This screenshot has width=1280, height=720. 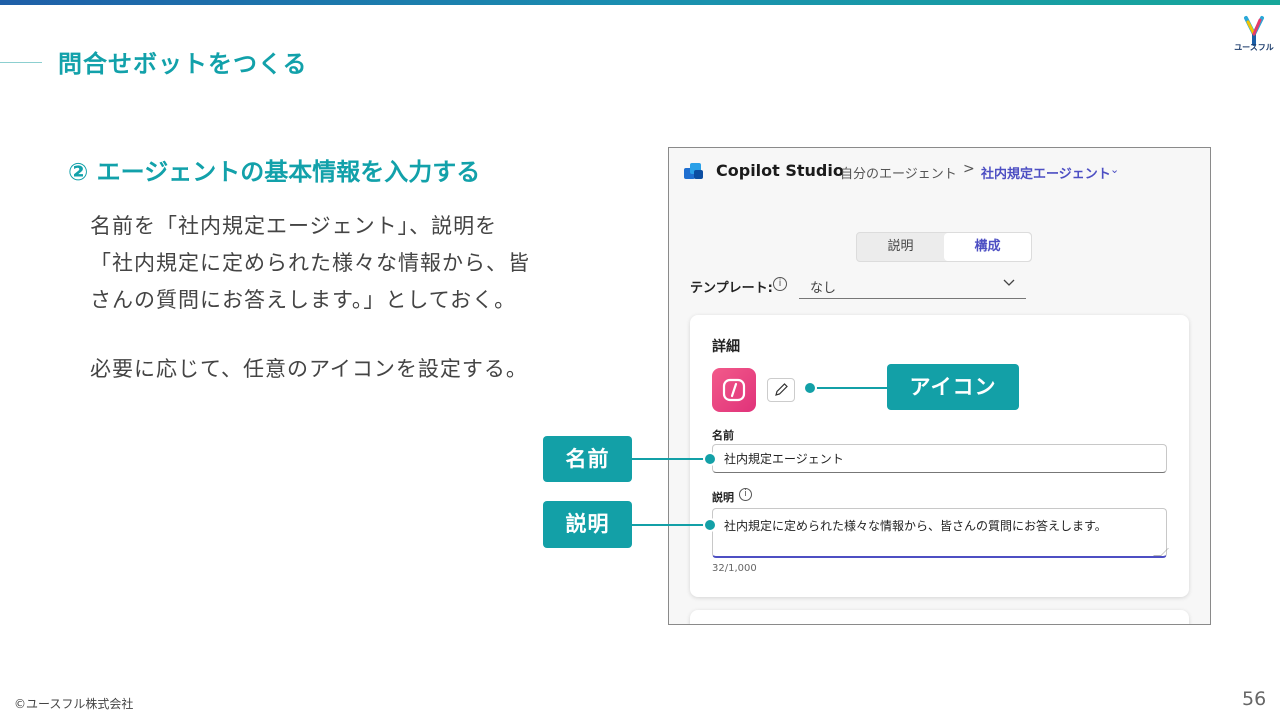 I want to click on details-title: 詳細, so click(x=726, y=347).